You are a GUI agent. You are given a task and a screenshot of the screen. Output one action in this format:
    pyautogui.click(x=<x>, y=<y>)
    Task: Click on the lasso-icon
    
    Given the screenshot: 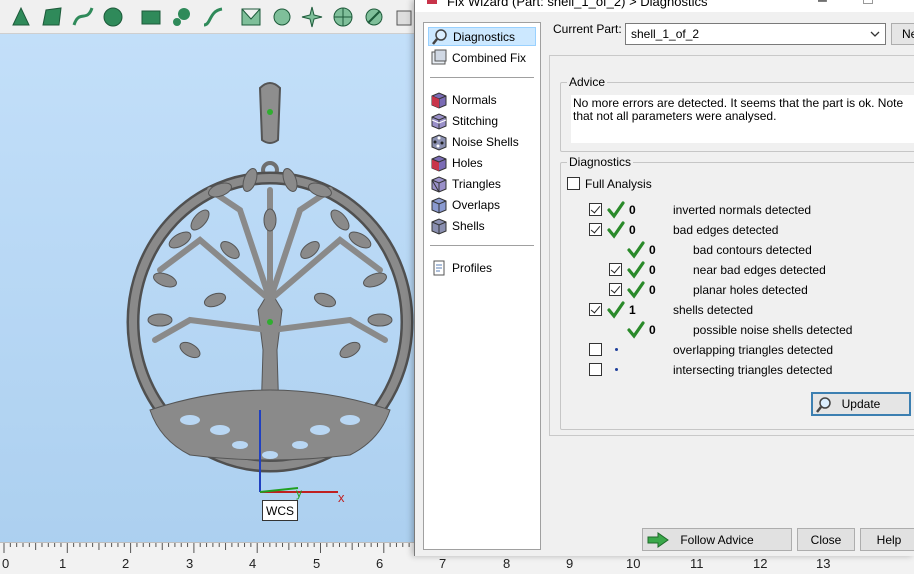 What is the action you would take?
    pyautogui.click(x=182, y=17)
    